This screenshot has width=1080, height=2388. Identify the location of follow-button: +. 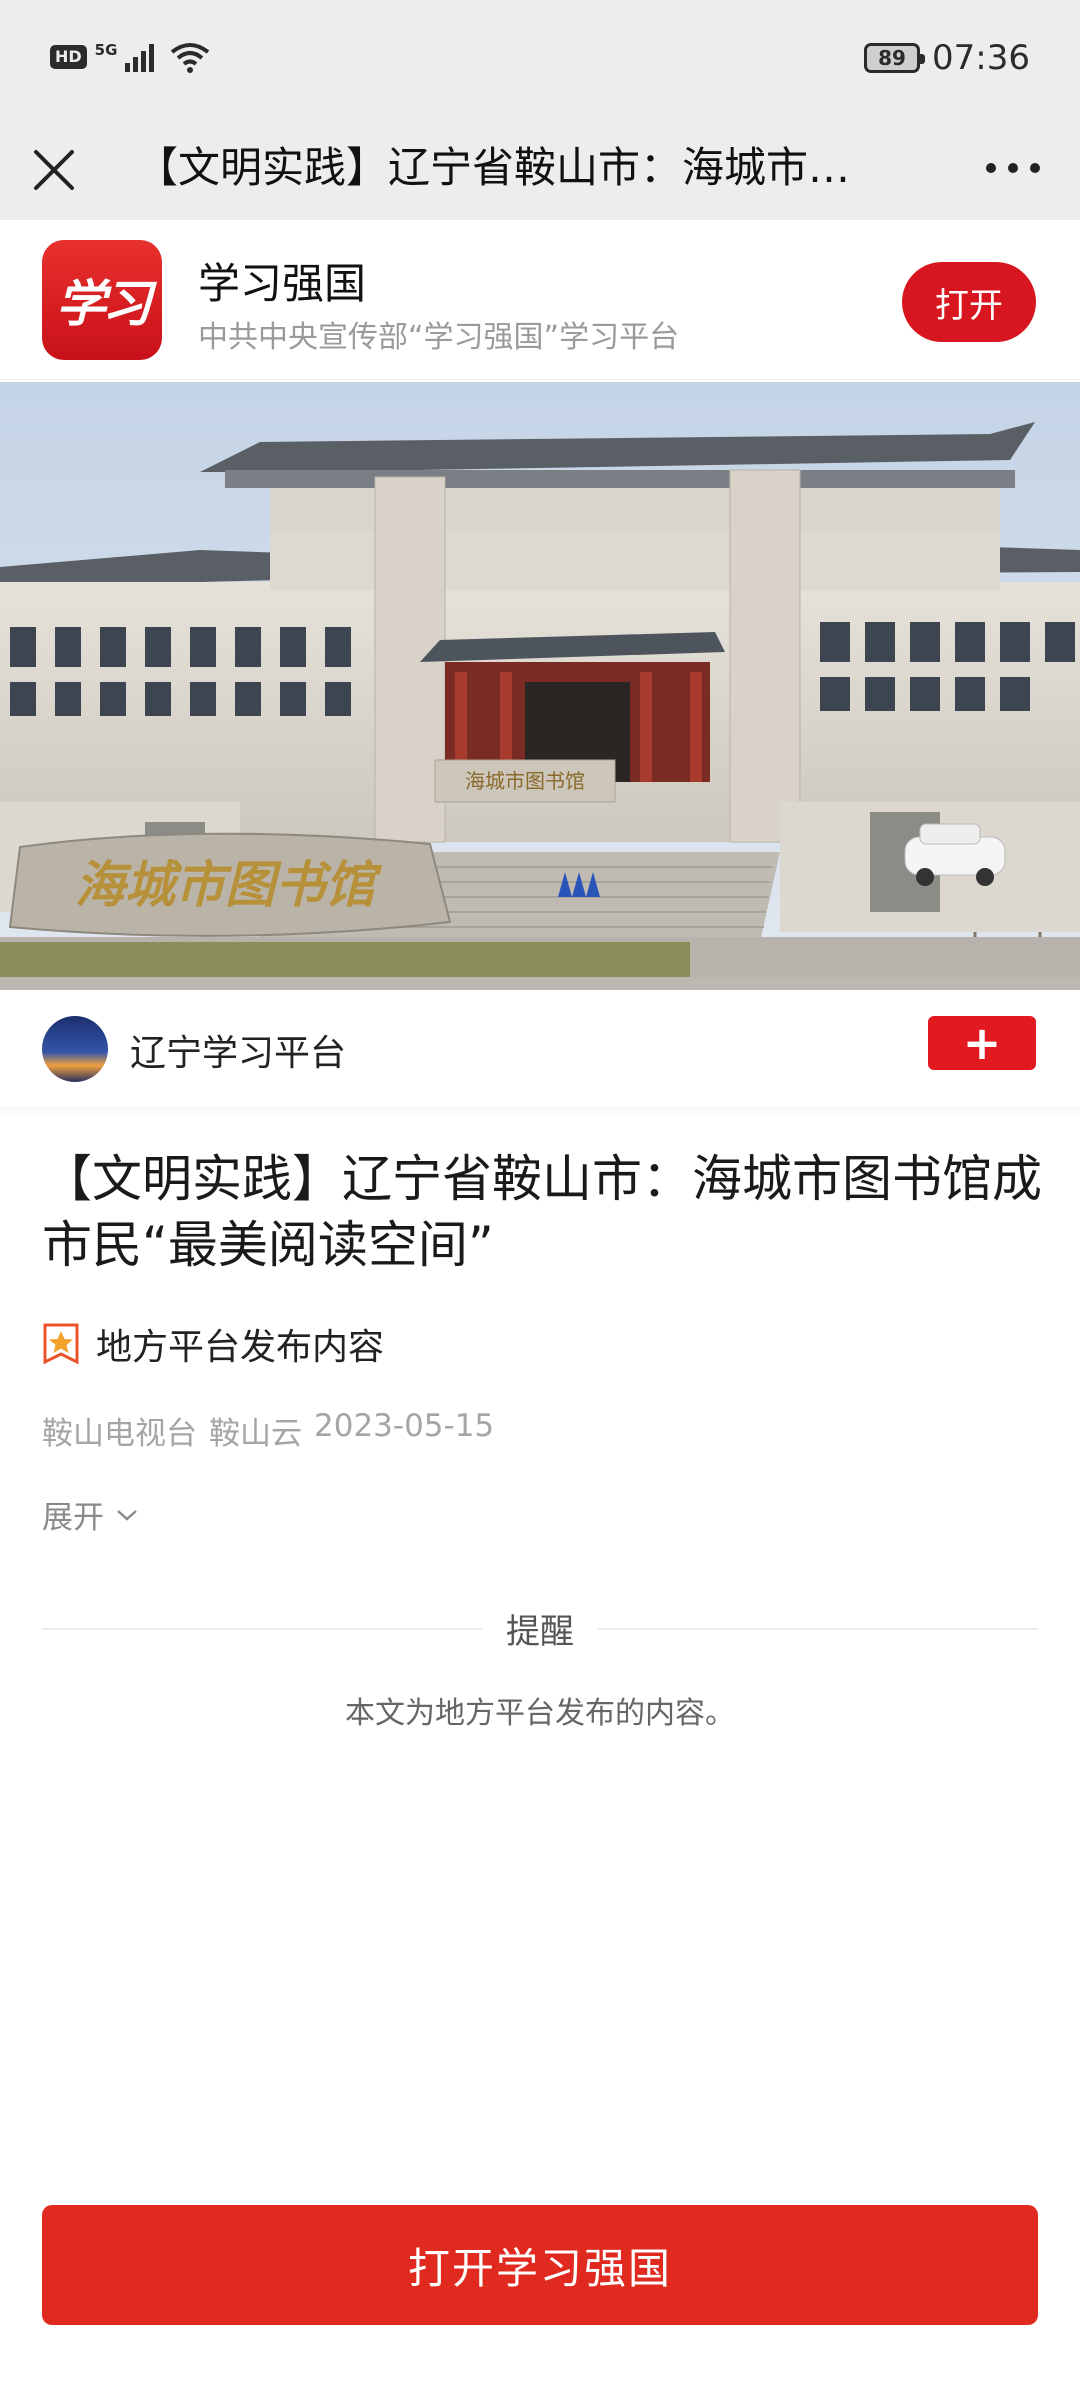
(982, 1043).